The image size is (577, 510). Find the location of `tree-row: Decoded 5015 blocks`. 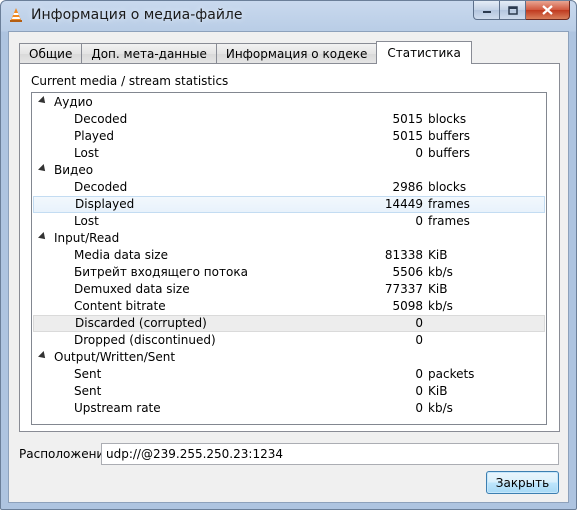

tree-row: Decoded 5015 blocks is located at coordinates (289, 119).